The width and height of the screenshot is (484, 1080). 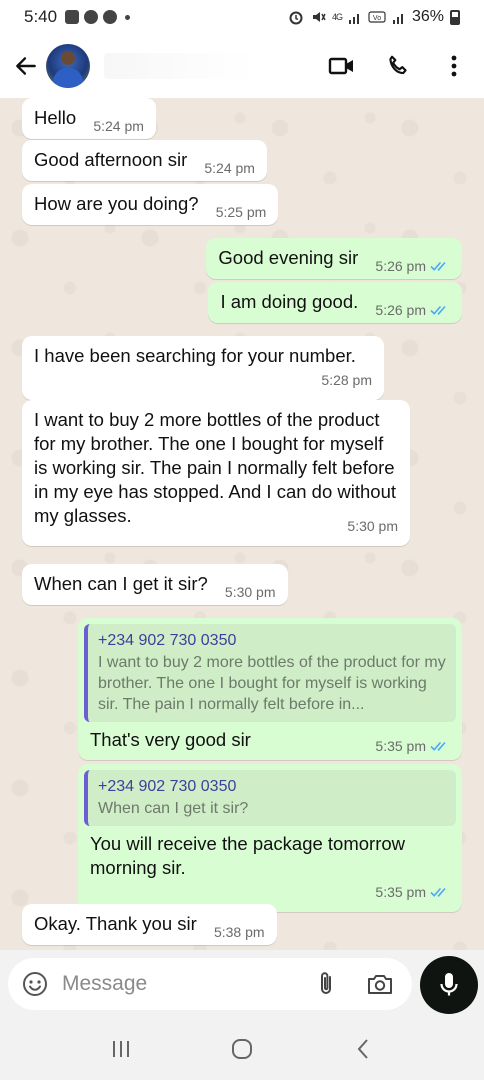 What do you see at coordinates (177, 984) in the screenshot?
I see `message-input` at bounding box center [177, 984].